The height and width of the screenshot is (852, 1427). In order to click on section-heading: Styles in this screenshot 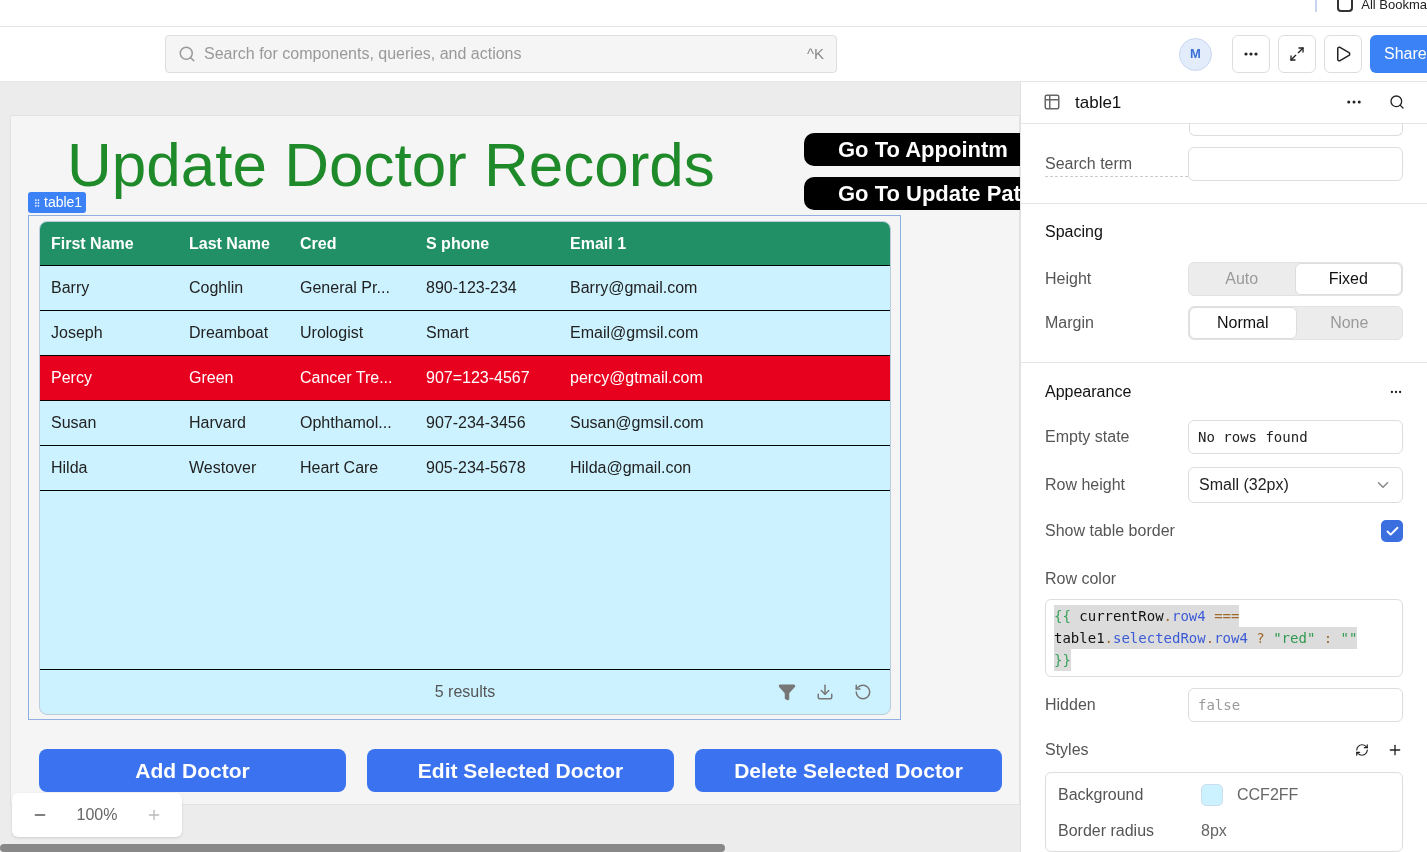, I will do `click(1067, 750)`.